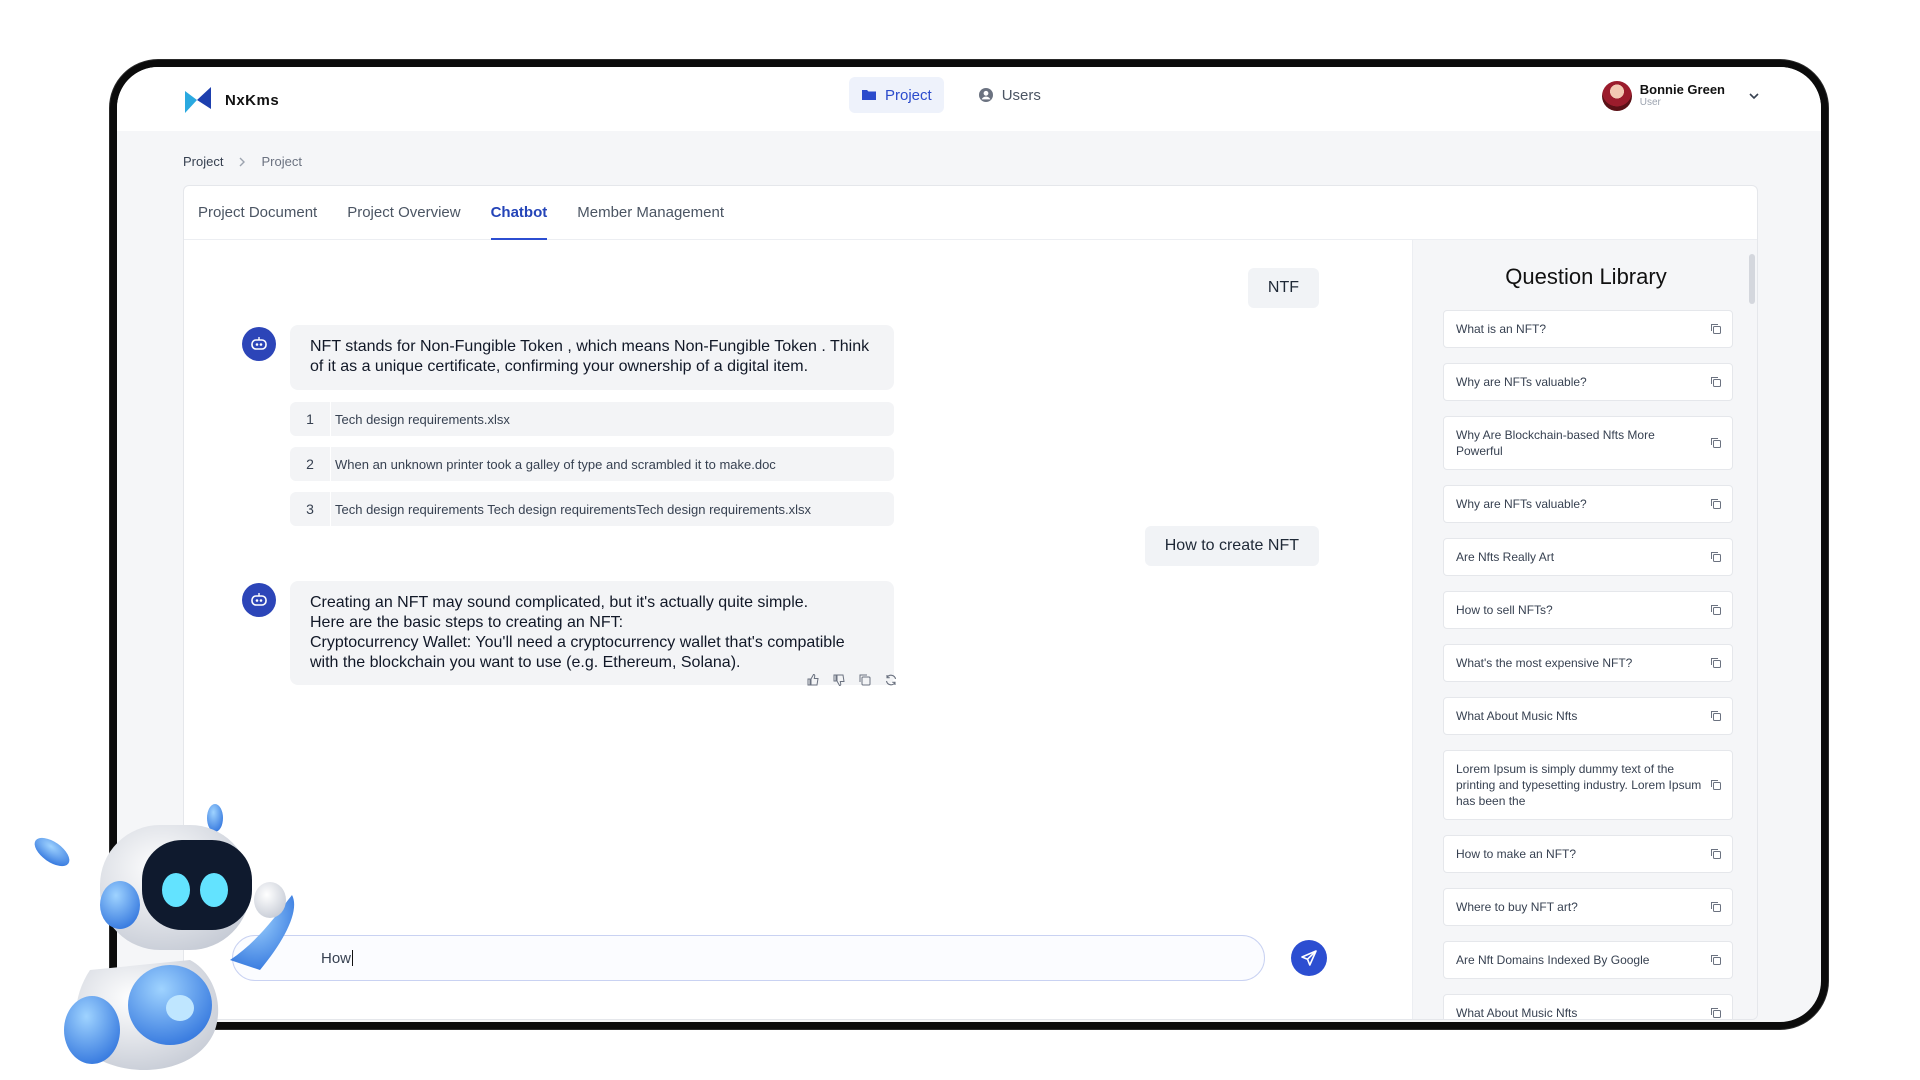 Image resolution: width=1920 pixels, height=1080 pixels. What do you see at coordinates (748, 958) in the screenshot?
I see `chat-input: How` at bounding box center [748, 958].